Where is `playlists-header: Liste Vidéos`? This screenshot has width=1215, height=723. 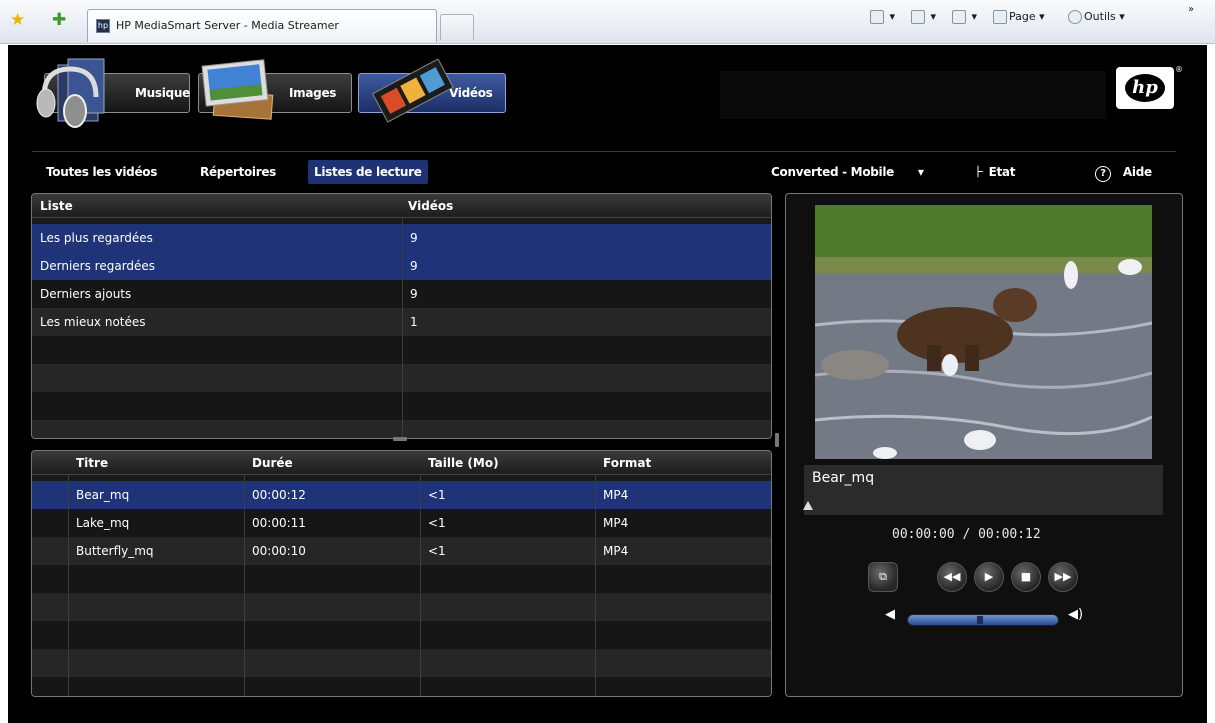
playlists-header: Liste Vidéos is located at coordinates (401, 206).